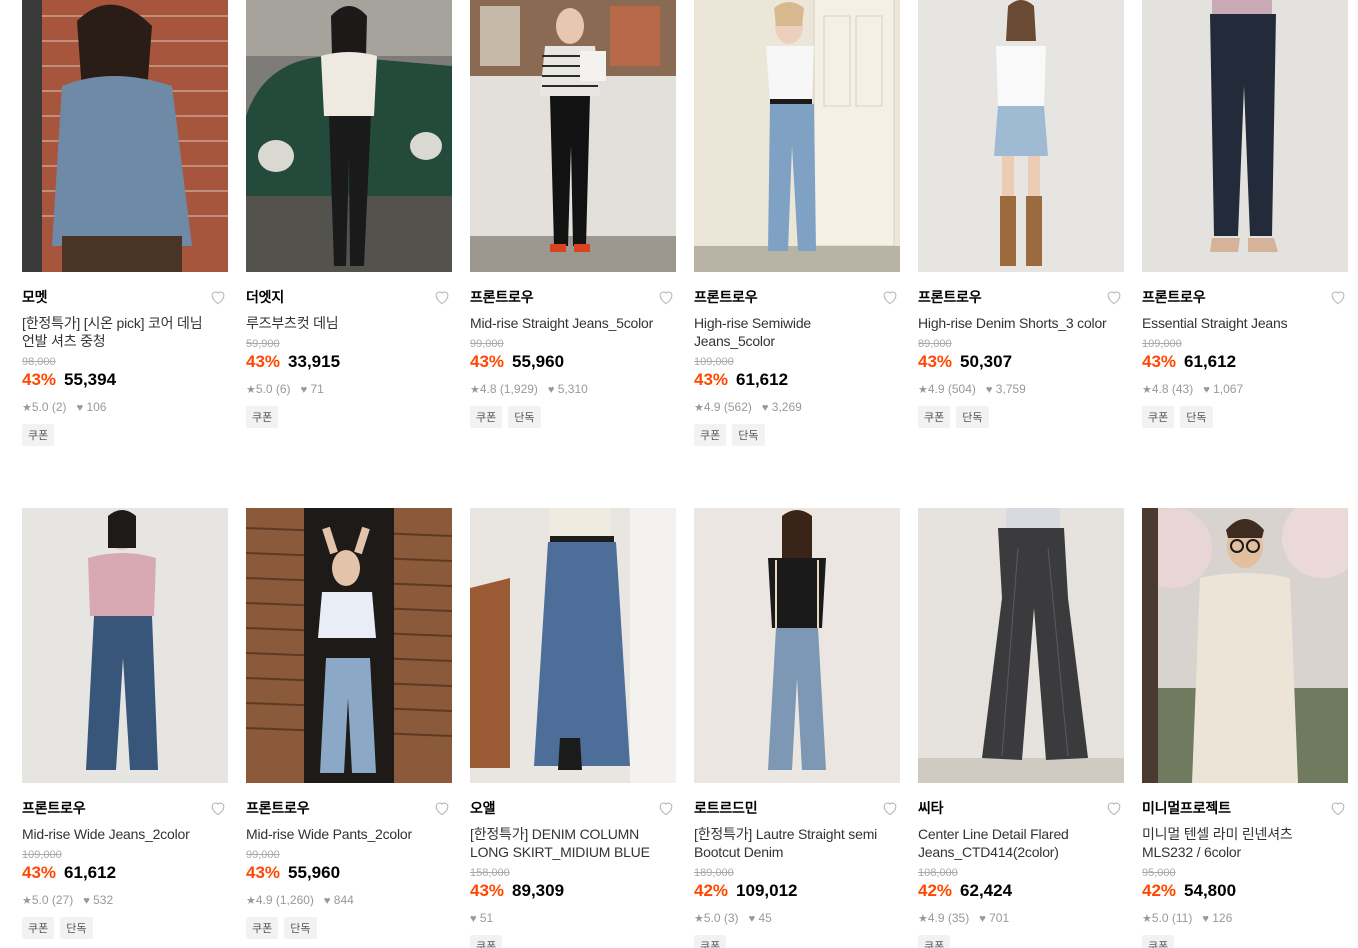 The width and height of the screenshot is (1358, 948). I want to click on like-count: ♥ 71, so click(312, 389).